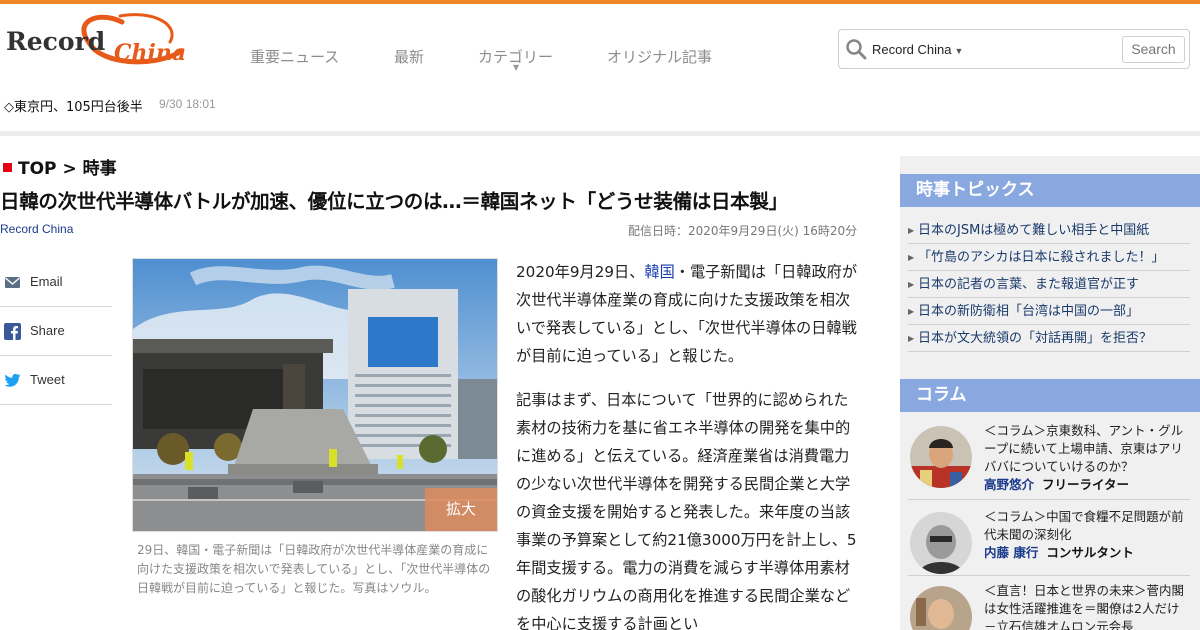 Image resolution: width=1200 pixels, height=630 pixels. What do you see at coordinates (47, 379) in the screenshot?
I see `share-twitter-label: Tweet` at bounding box center [47, 379].